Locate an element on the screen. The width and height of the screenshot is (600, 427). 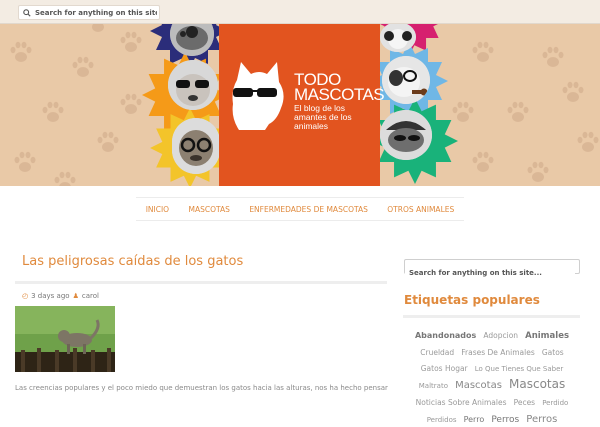
tag-link: Peces is located at coordinates (525, 402).